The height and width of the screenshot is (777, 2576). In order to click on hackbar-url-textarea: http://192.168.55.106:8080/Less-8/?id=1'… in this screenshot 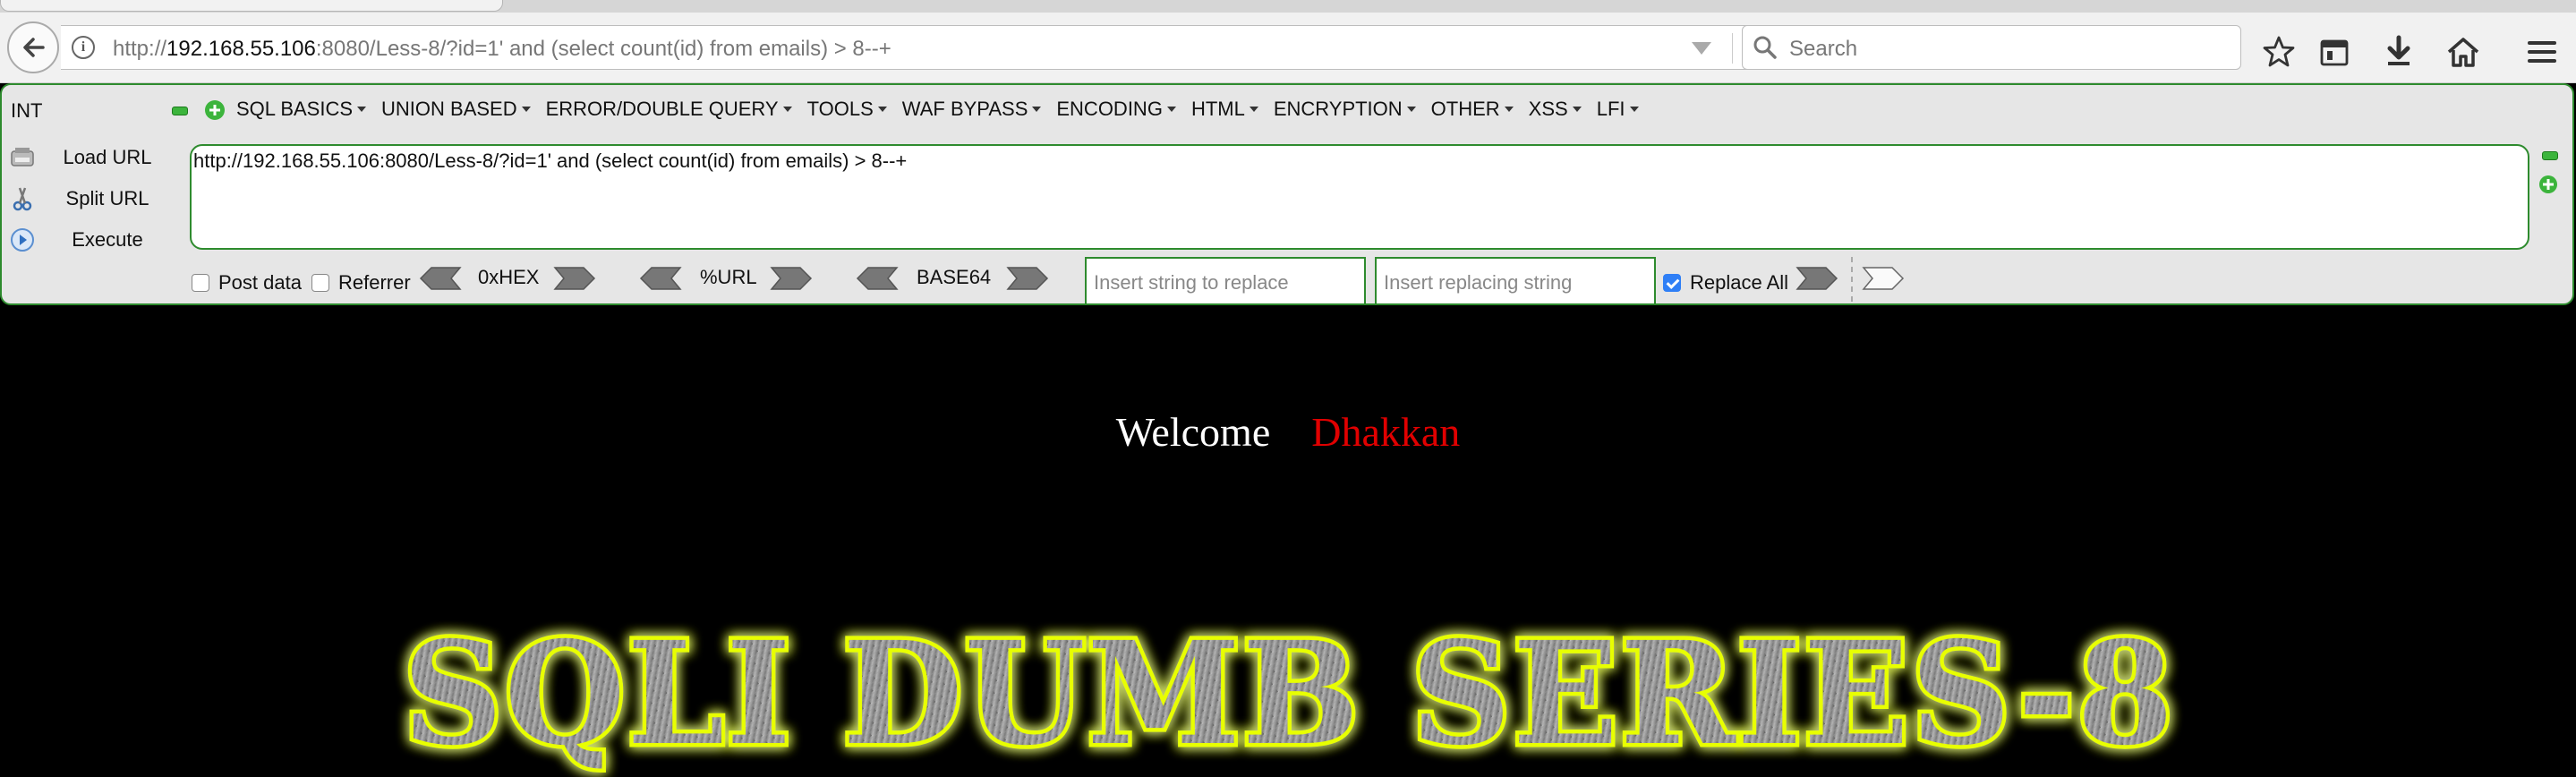, I will do `click(1359, 197)`.